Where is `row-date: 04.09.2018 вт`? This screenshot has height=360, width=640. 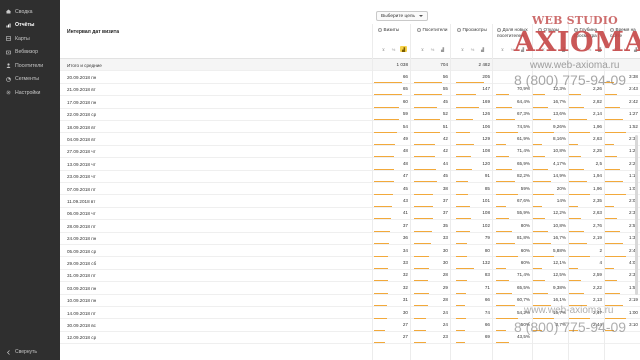
row-date: 04.09.2018 вт is located at coordinates (81, 139).